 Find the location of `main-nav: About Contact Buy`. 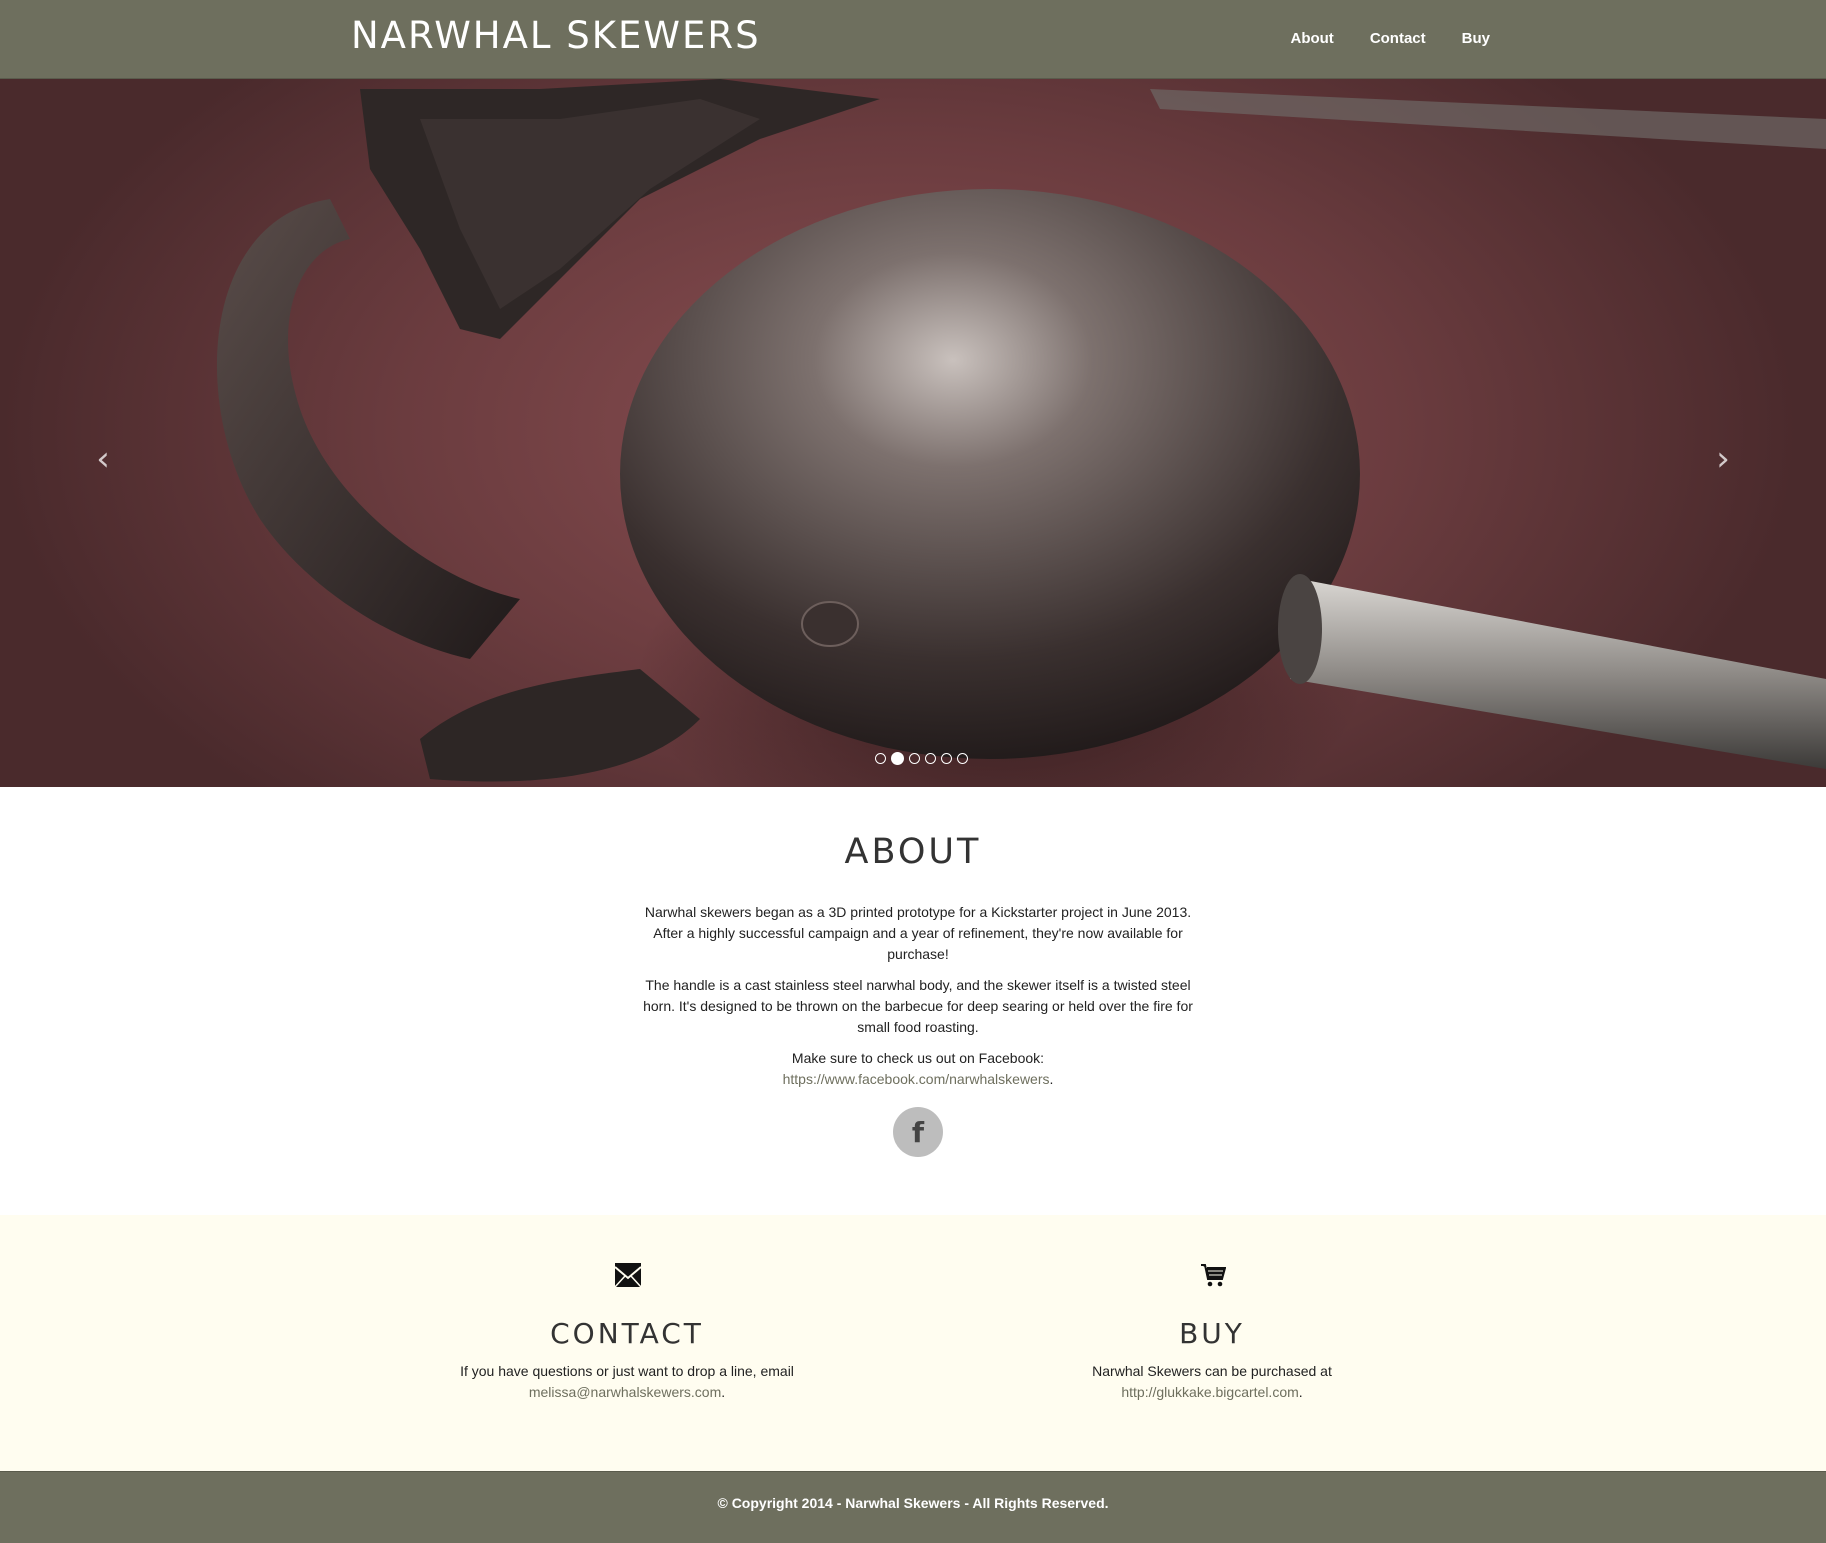

main-nav: About Contact Buy is located at coordinates (1390, 38).